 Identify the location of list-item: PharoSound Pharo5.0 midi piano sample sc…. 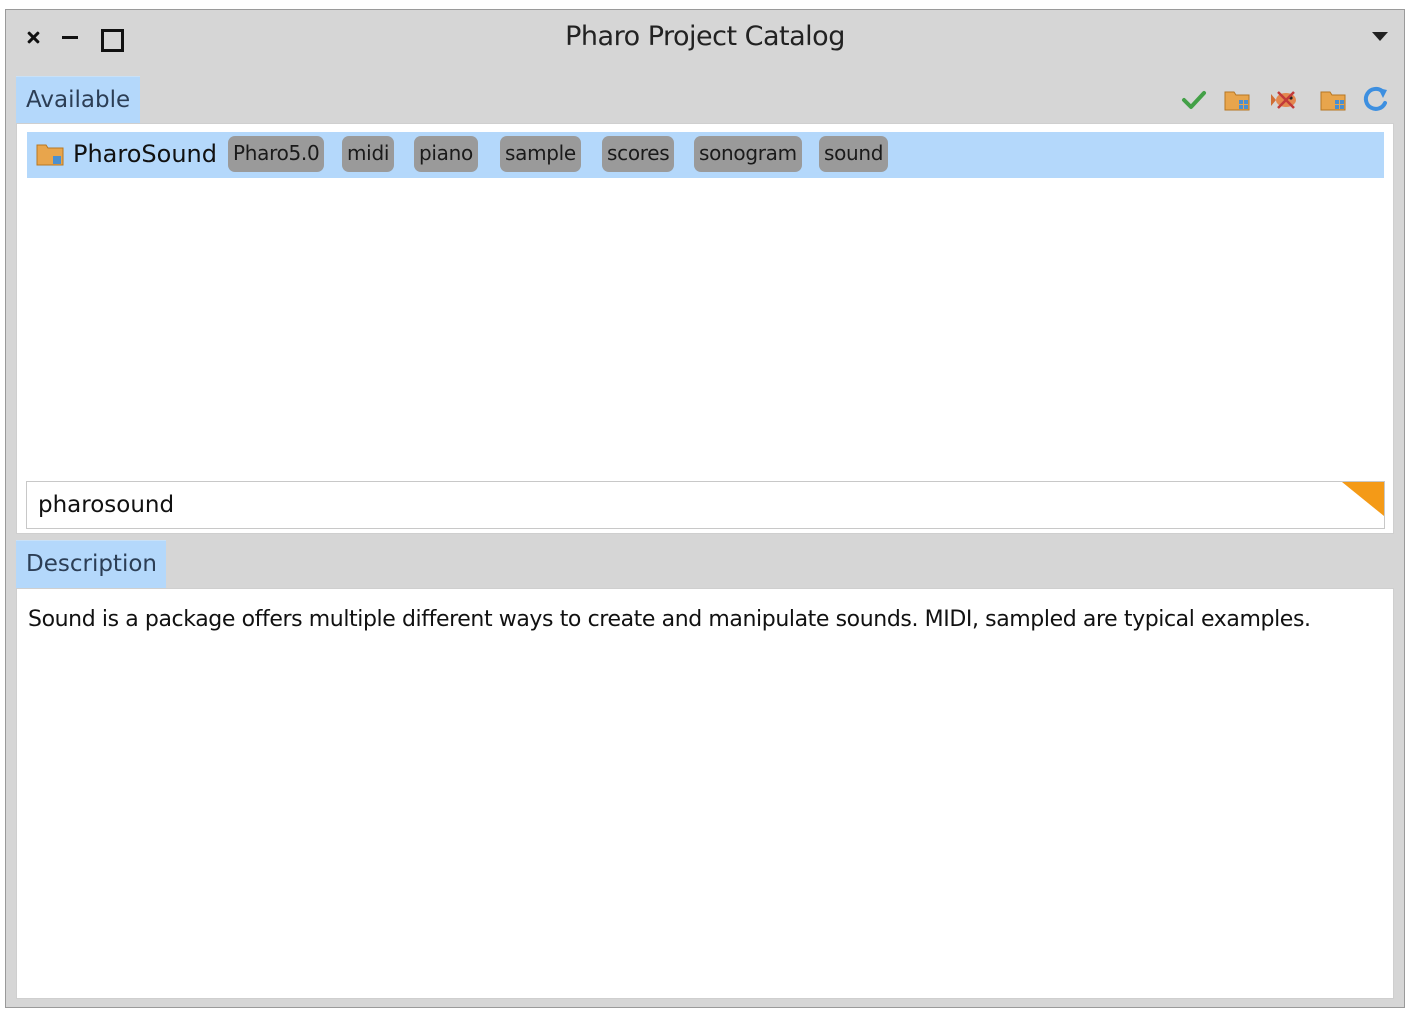
(705, 155).